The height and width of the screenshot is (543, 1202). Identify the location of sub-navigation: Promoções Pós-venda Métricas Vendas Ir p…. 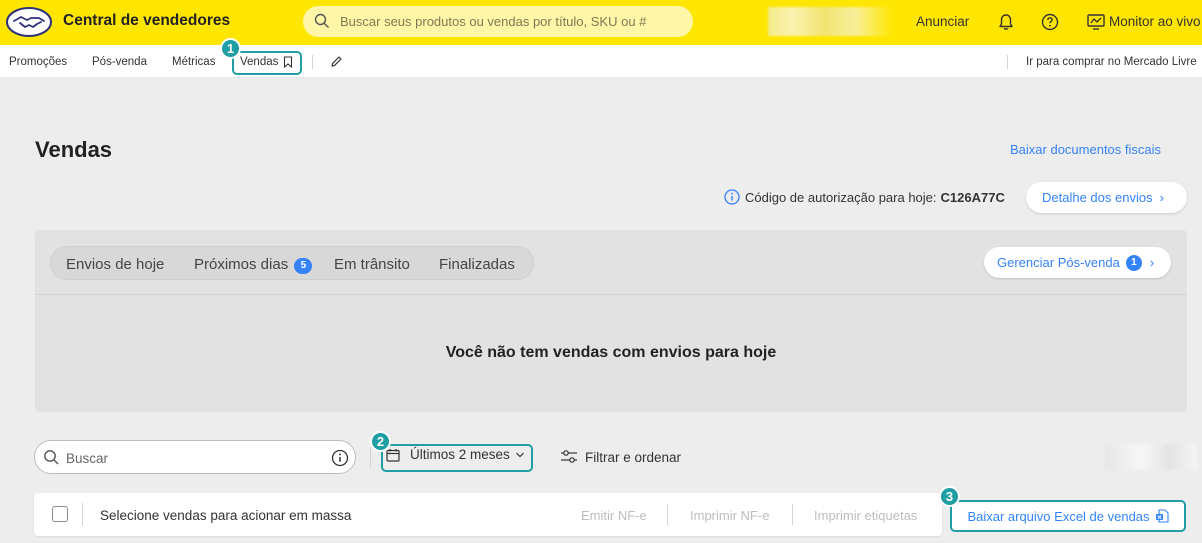
(601, 61).